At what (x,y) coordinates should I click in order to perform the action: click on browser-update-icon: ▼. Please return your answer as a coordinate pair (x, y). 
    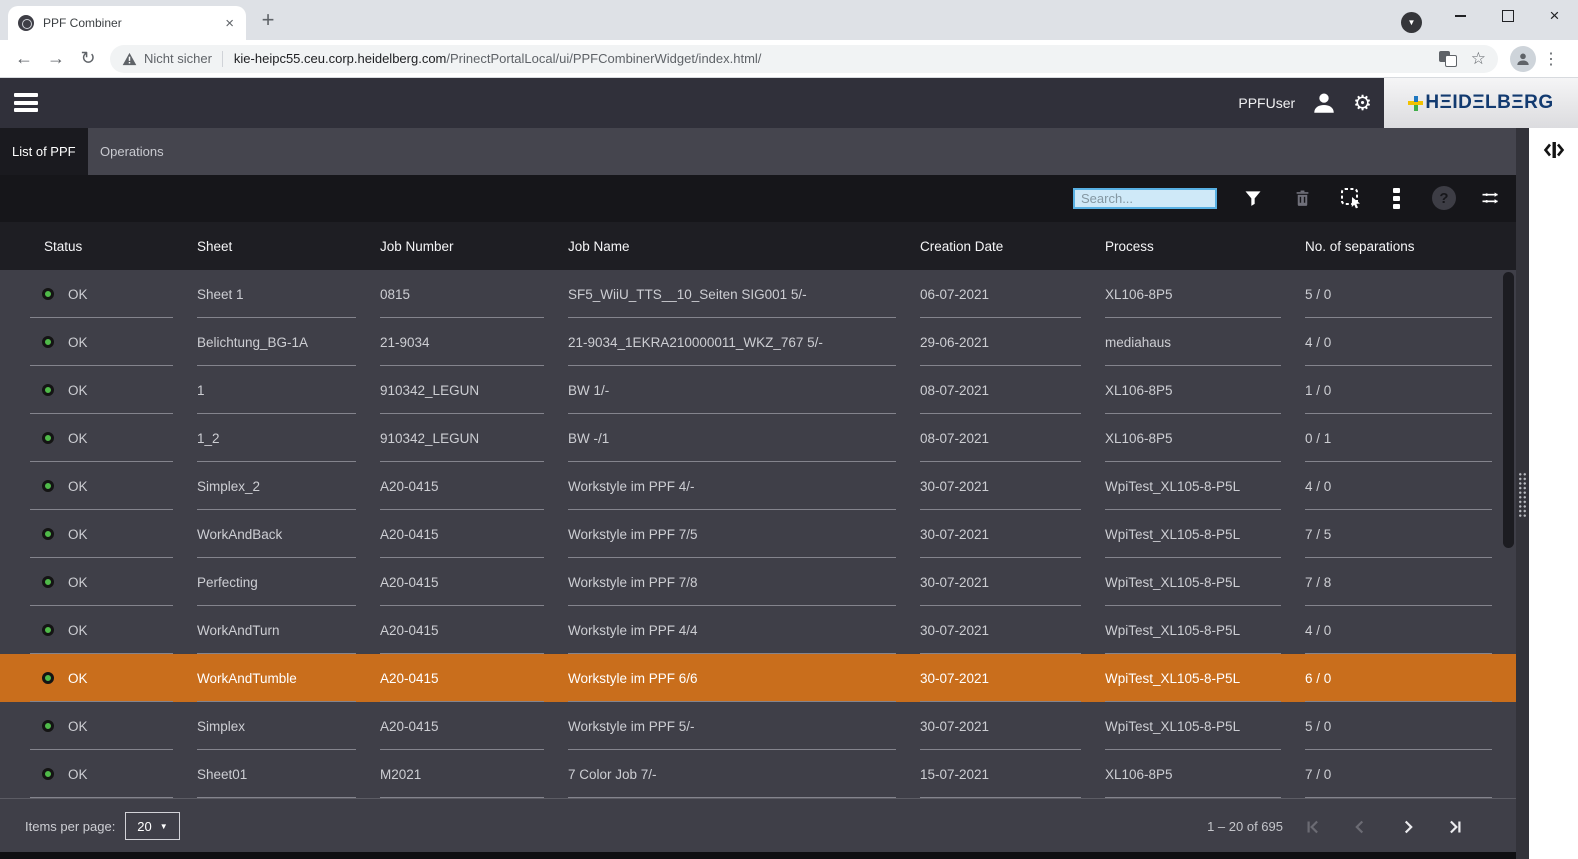
    Looking at the image, I should click on (1411, 22).